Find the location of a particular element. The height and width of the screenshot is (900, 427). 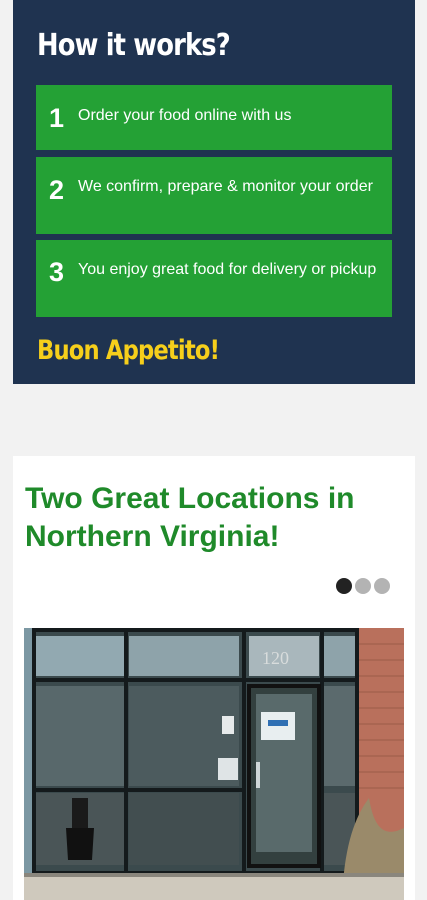

step-text: Order your food online with us is located at coordinates (185, 115).